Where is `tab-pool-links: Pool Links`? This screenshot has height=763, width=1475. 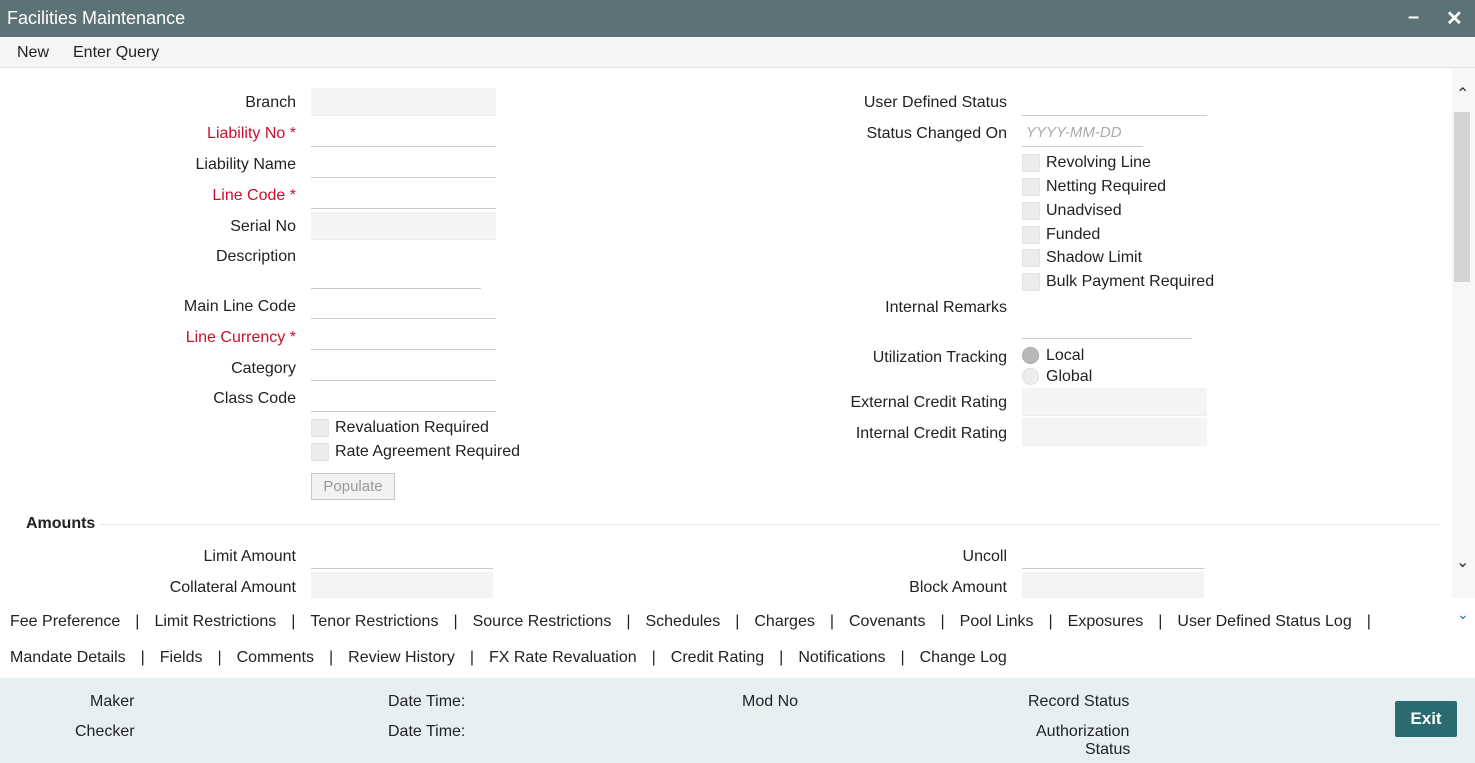 tab-pool-links: Pool Links is located at coordinates (997, 621).